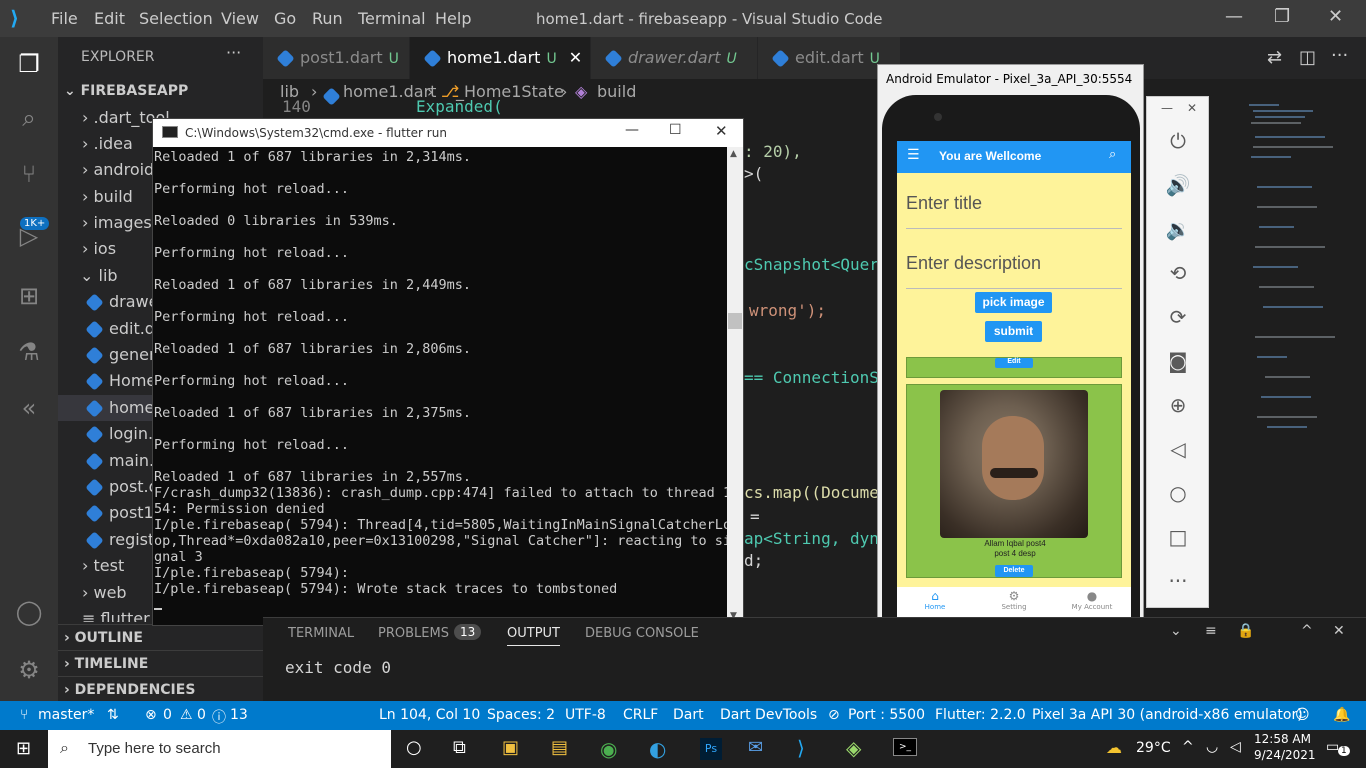 The width and height of the screenshot is (1366, 768). What do you see at coordinates (688, 715) in the screenshot?
I see `language-mode: Dart` at bounding box center [688, 715].